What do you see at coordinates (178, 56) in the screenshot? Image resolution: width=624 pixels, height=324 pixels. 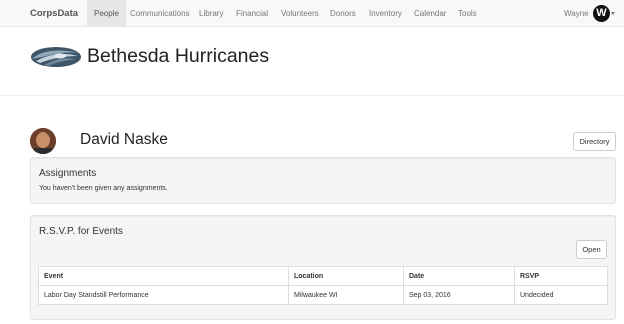 I see `team-name-heading: Bethesda Hurricanes` at bounding box center [178, 56].